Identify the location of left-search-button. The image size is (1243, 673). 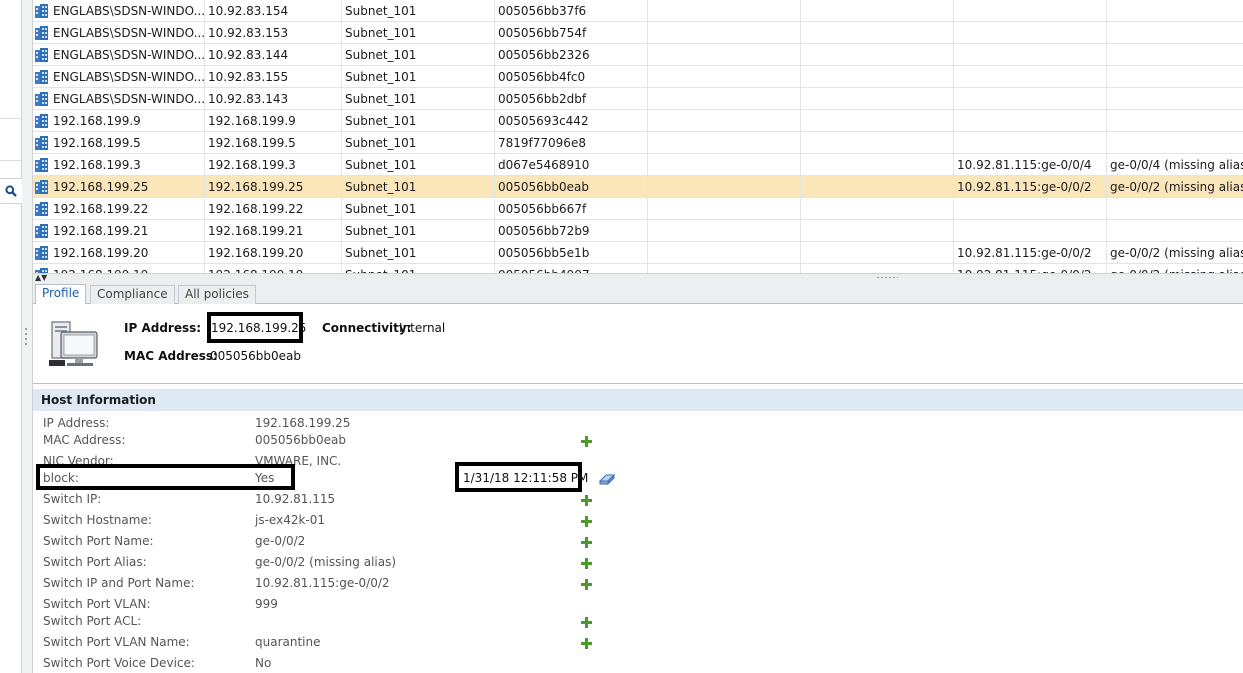
(11, 191).